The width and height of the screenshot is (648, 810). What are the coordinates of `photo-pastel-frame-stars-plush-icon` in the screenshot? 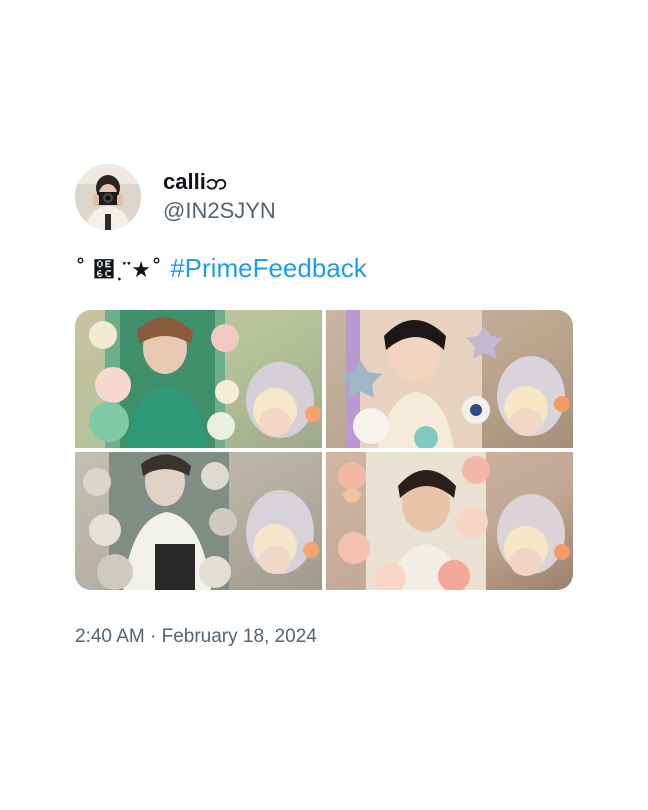 It's located at (449, 379).